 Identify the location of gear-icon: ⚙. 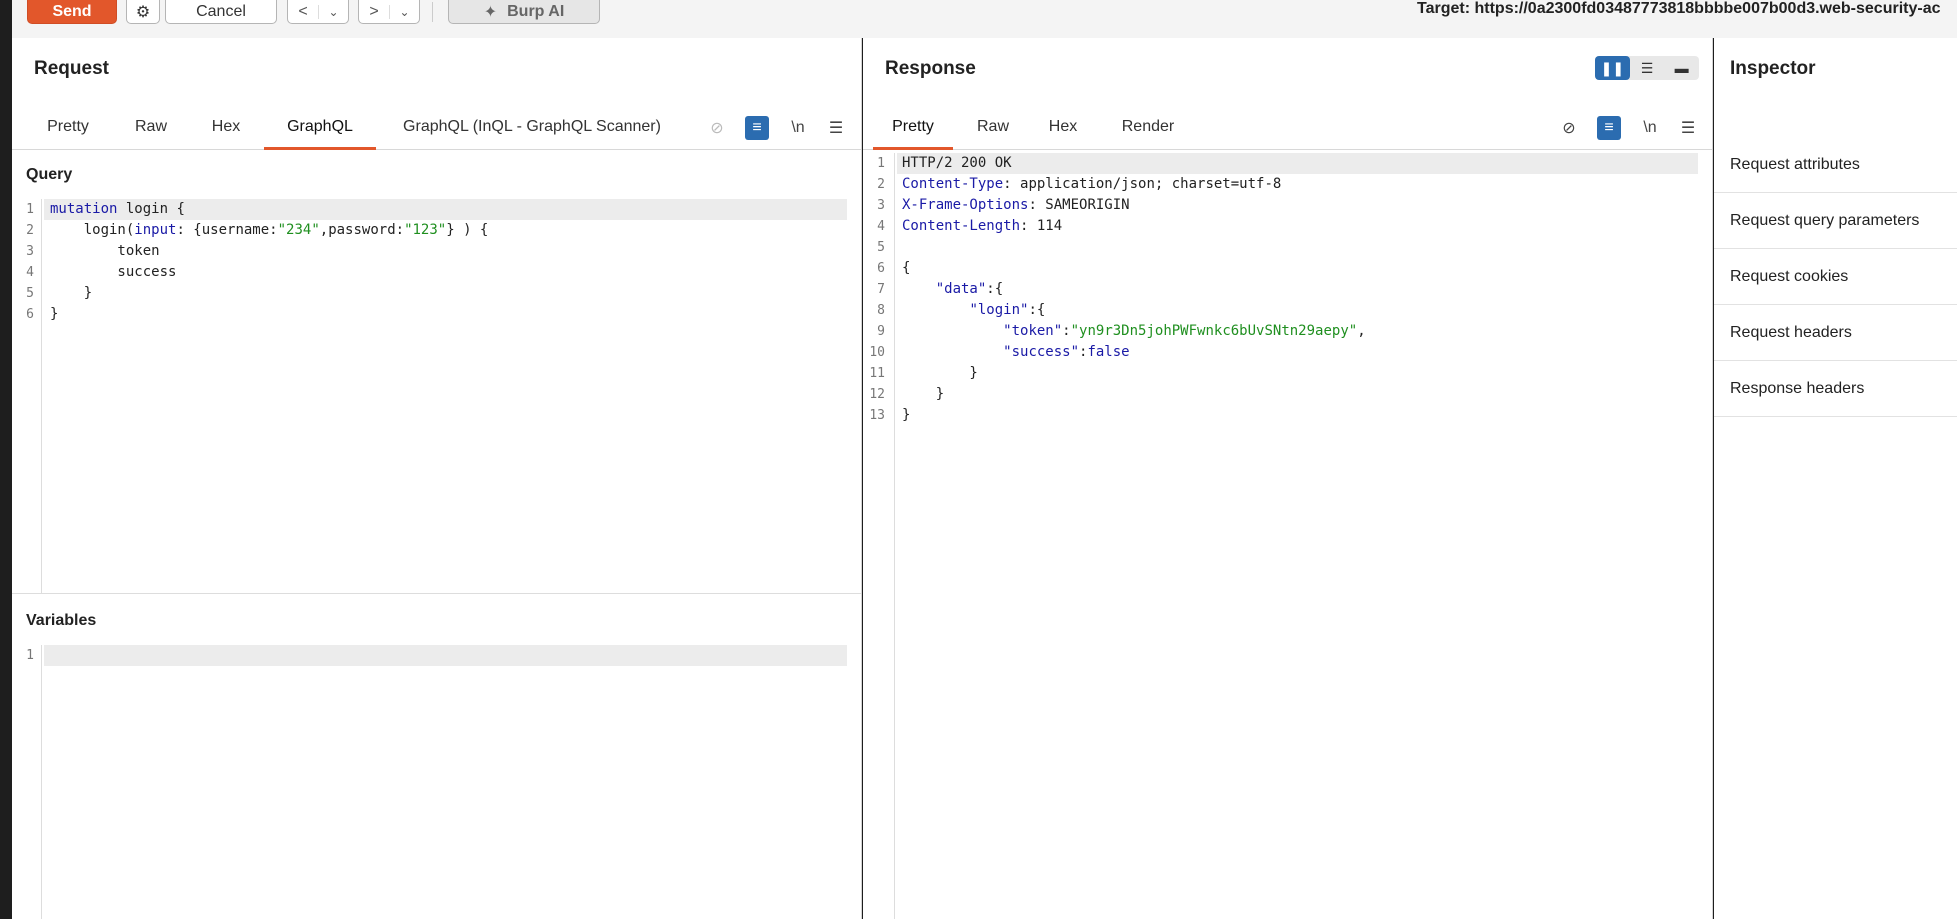
(143, 12).